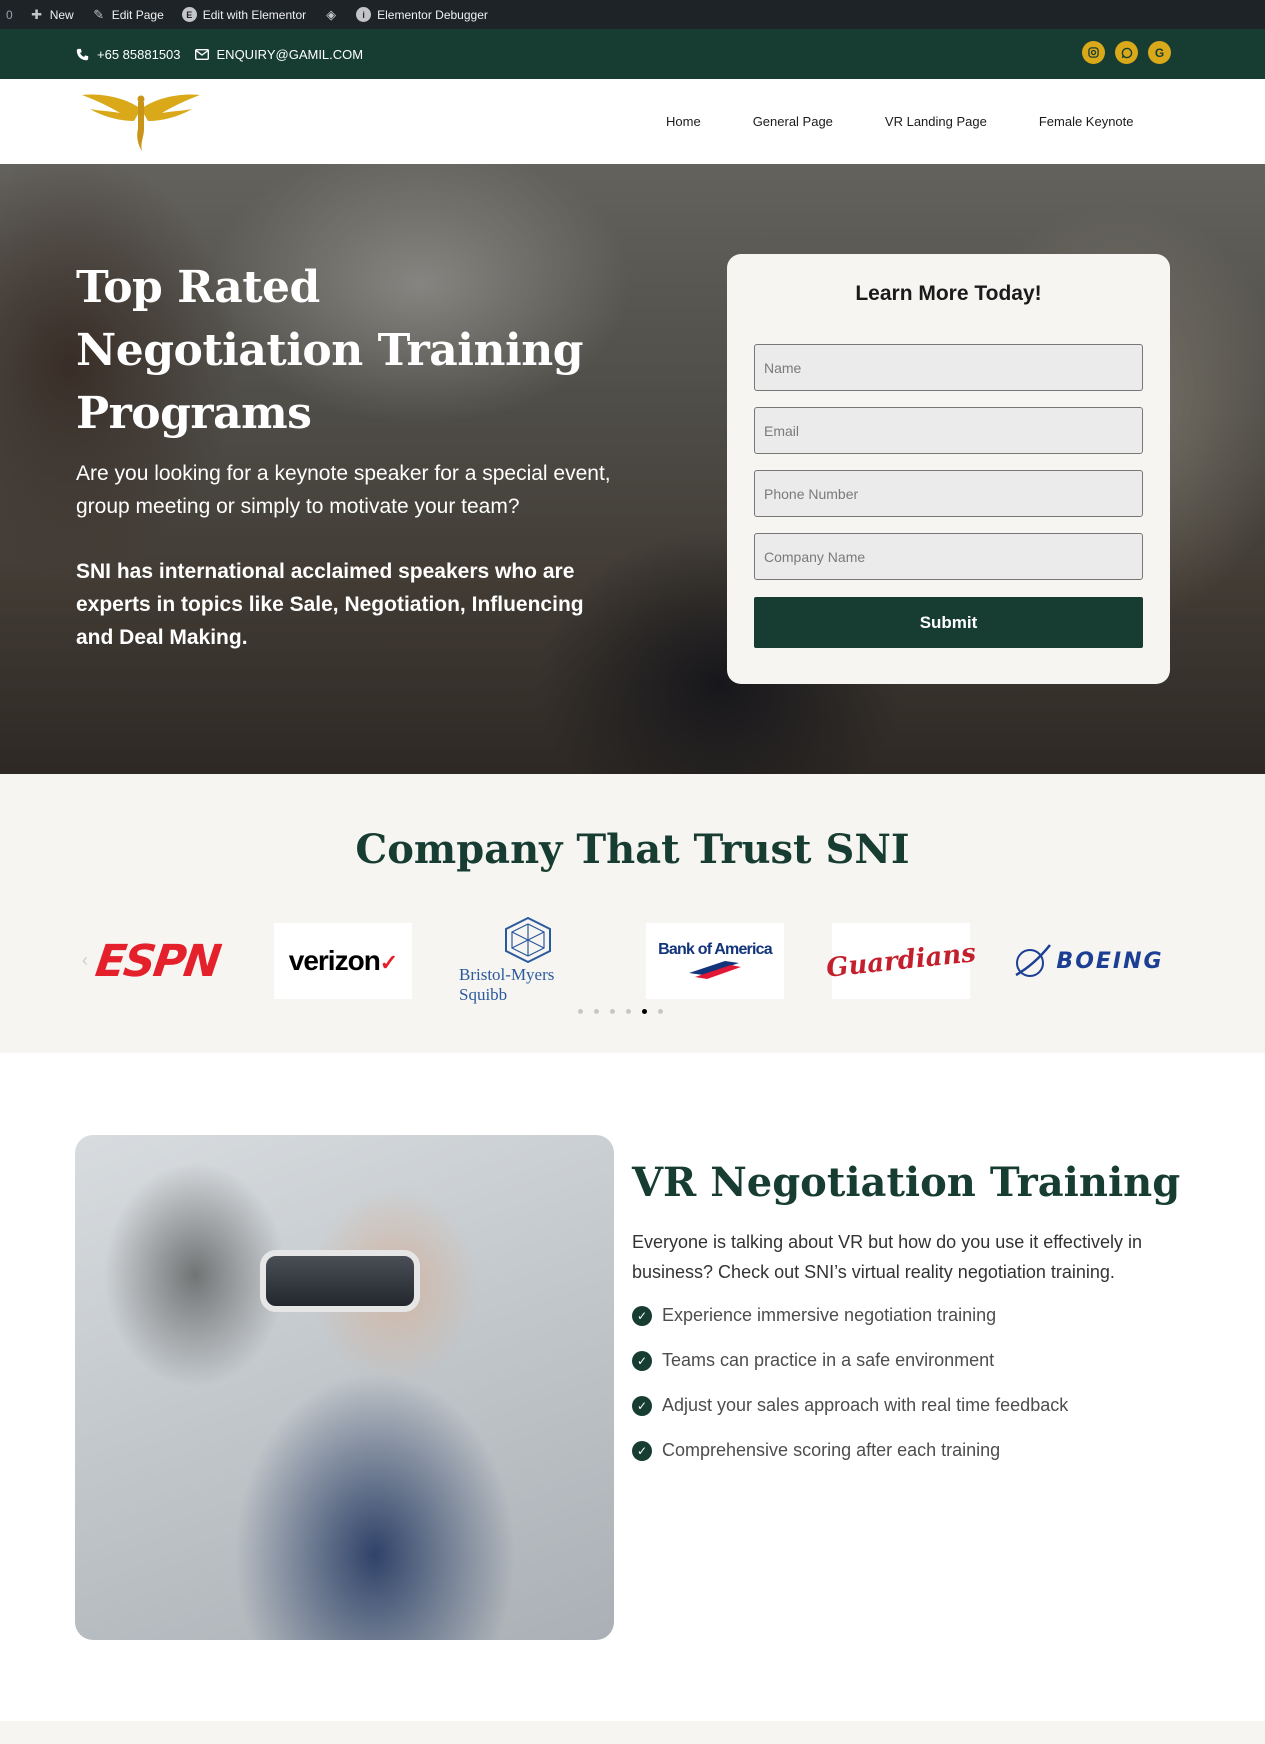  Describe the element at coordinates (201, 54) in the screenshot. I see `envelope-icon` at that location.